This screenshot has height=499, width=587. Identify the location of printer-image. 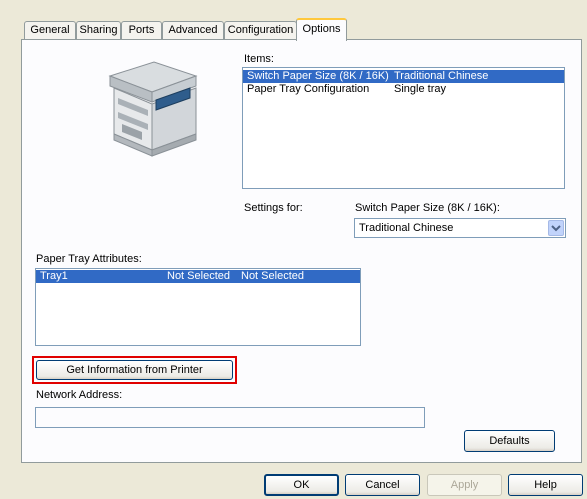
(153, 109).